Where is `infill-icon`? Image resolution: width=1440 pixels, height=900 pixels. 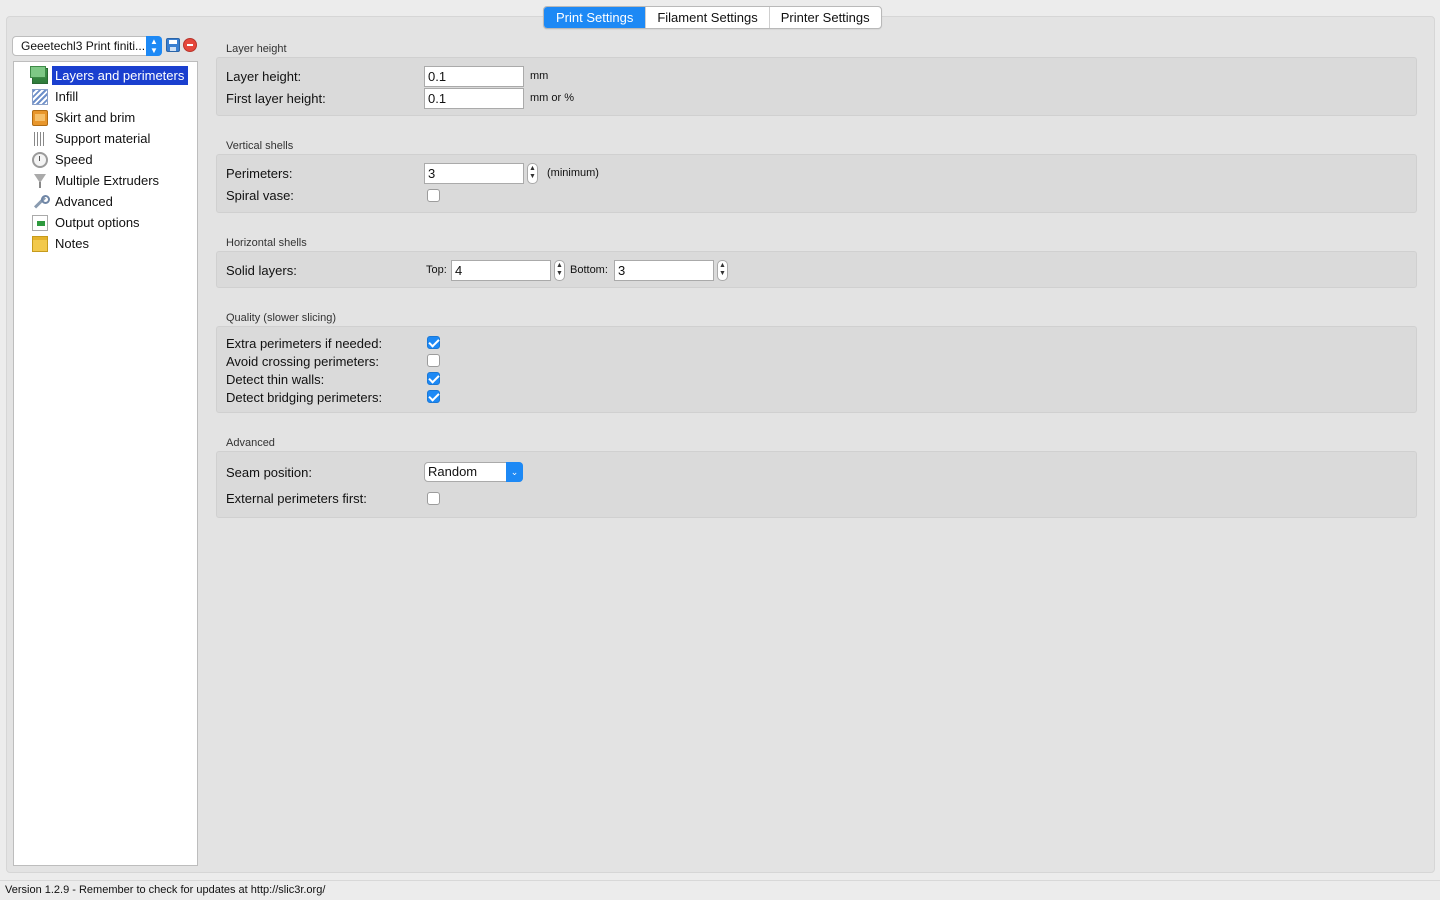
infill-icon is located at coordinates (40, 96).